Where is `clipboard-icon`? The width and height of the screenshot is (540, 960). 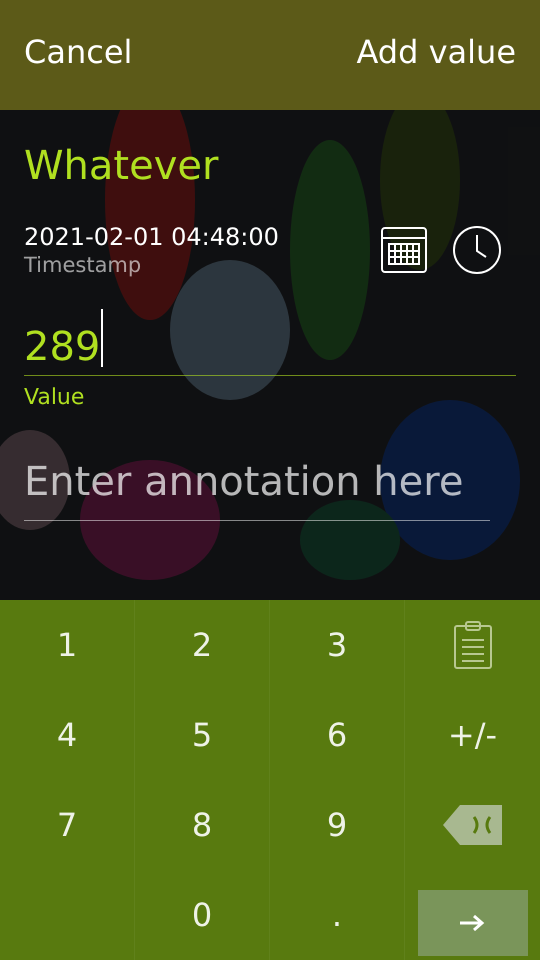 clipboard-icon is located at coordinates (473, 645).